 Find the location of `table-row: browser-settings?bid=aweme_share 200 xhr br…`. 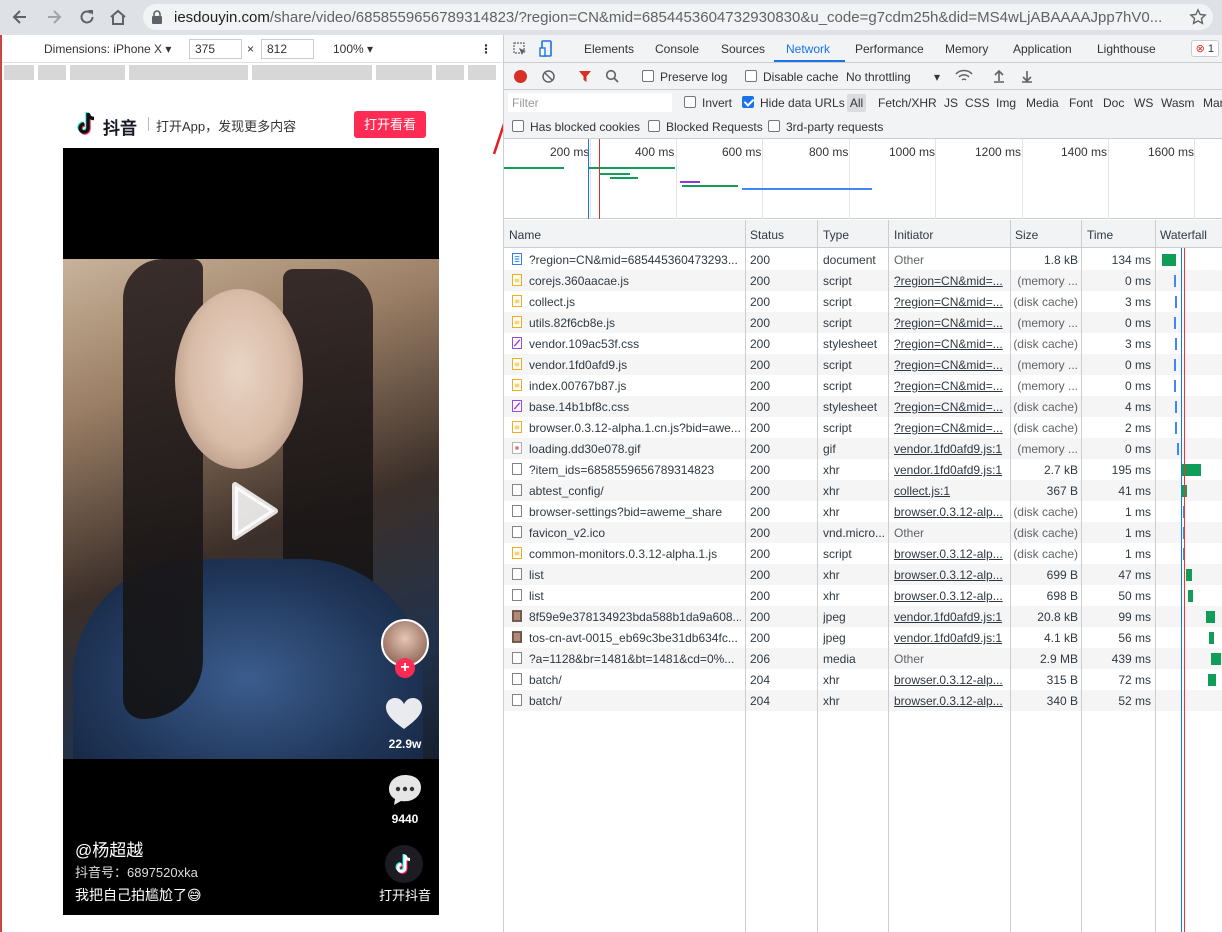

table-row: browser-settings?bid=aweme_share 200 xhr br… is located at coordinates (863, 511).